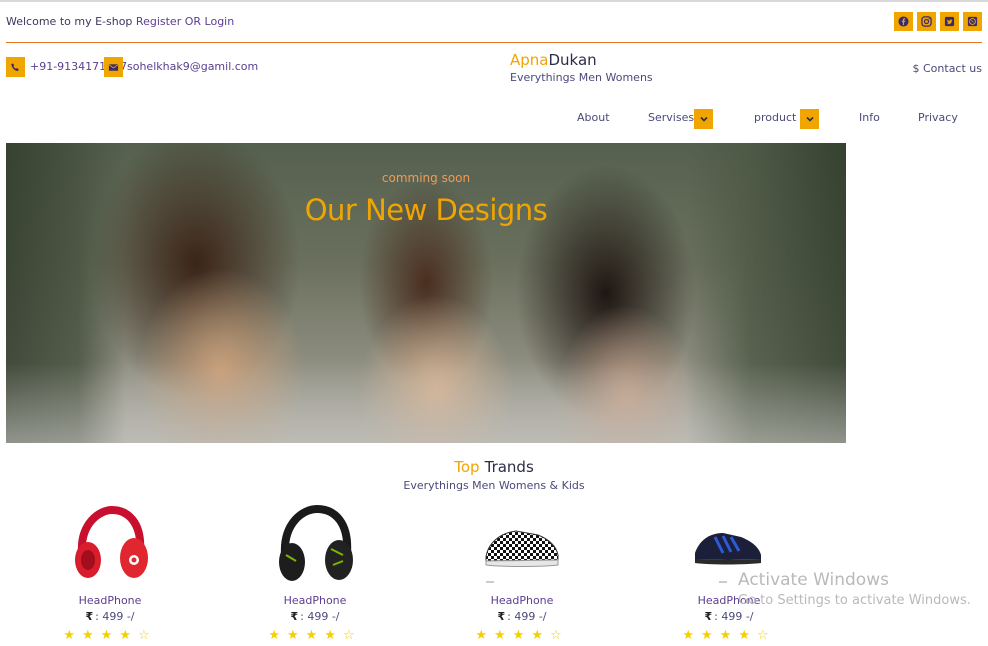 This screenshot has width=988, height=646. What do you see at coordinates (494, 24) in the screenshot?
I see `top-bar: Welcome to my E-shop Register OR Login` at bounding box center [494, 24].